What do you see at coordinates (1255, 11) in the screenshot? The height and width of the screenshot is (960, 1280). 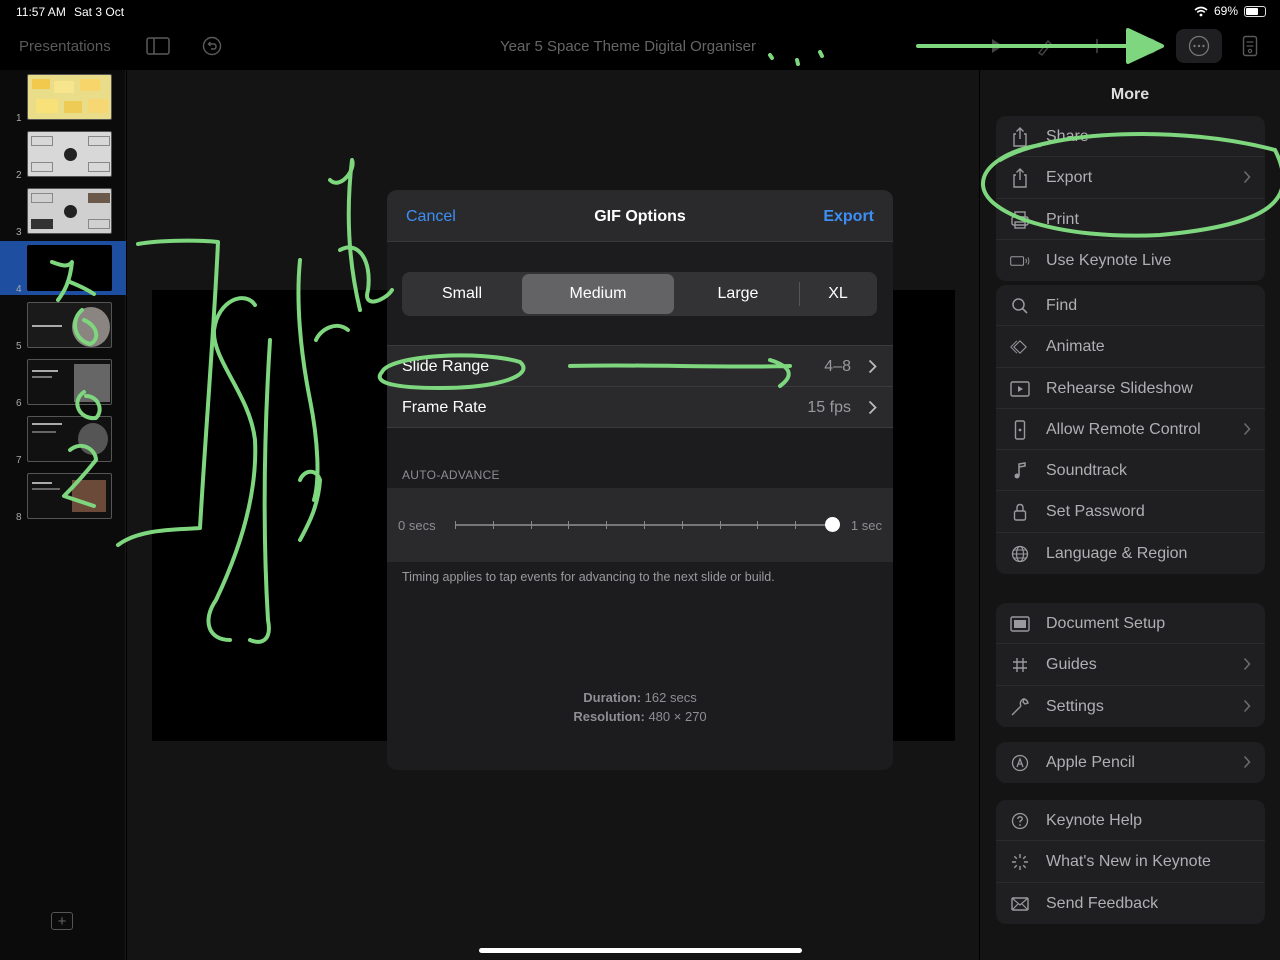 I see `battery-icon` at bounding box center [1255, 11].